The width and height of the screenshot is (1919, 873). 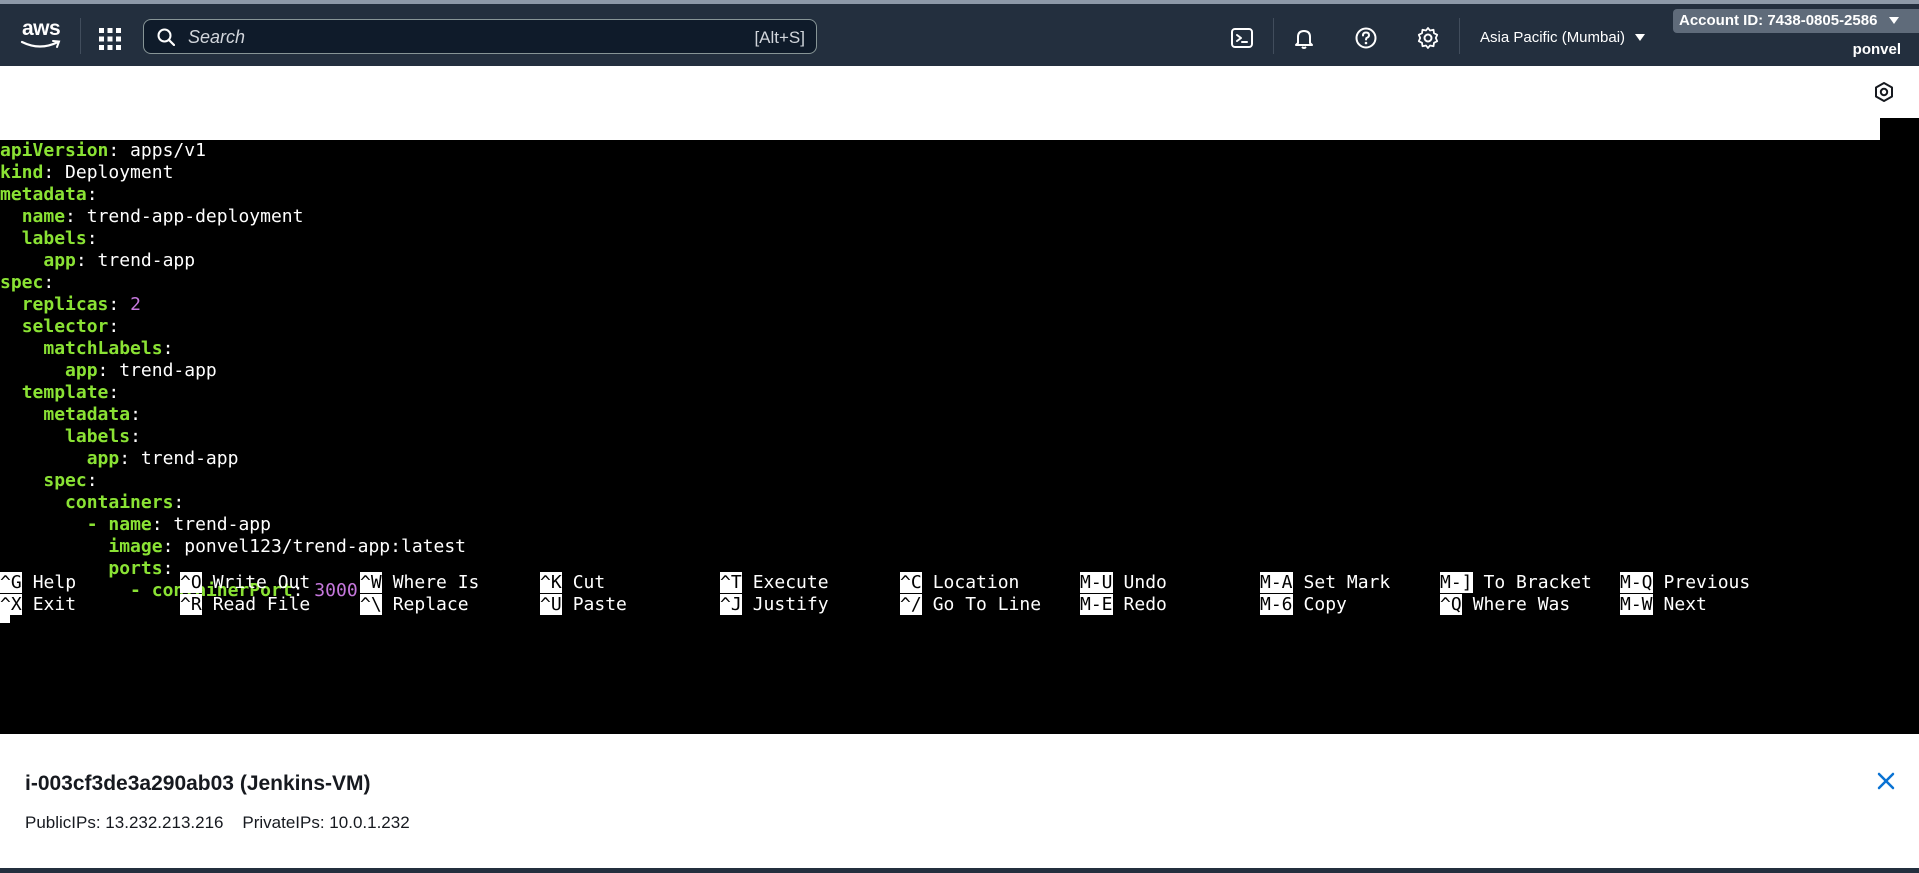 What do you see at coordinates (940, 150) in the screenshot?
I see `nano-title-bar: GNU nano 7.2 deployment.yaml` at bounding box center [940, 150].